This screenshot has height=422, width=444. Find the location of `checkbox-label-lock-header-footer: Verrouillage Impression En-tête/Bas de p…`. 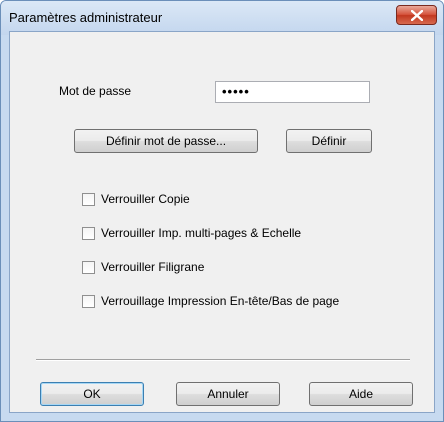

checkbox-label-lock-header-footer: Verrouillage Impression En-tête/Bas de p… is located at coordinates (220, 301).